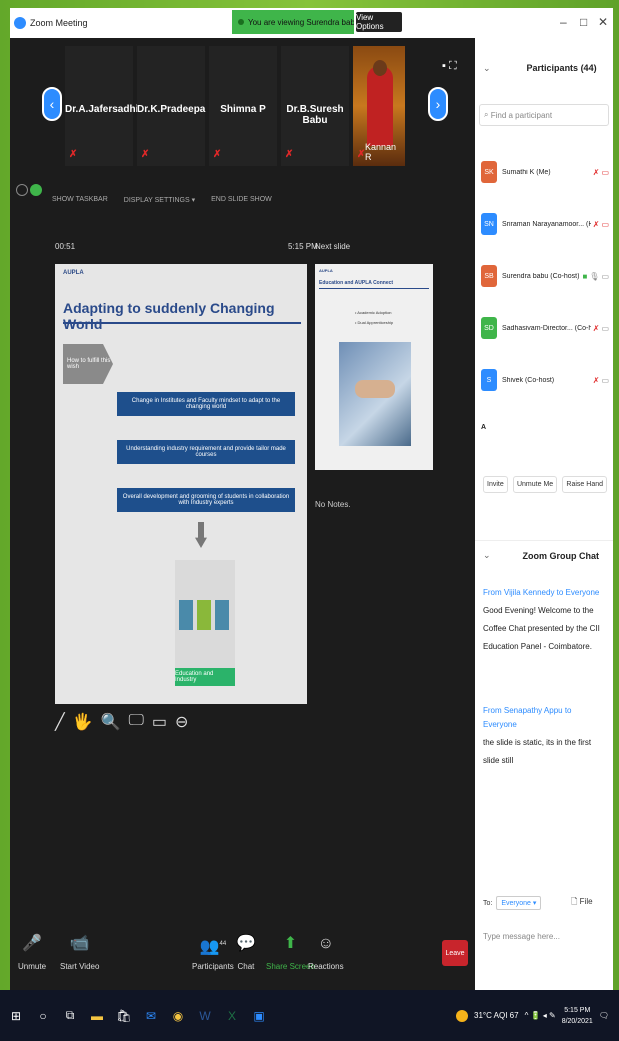  I want to click on chat-sender: From Senapathy Appu to Everyone, so click(545, 718).